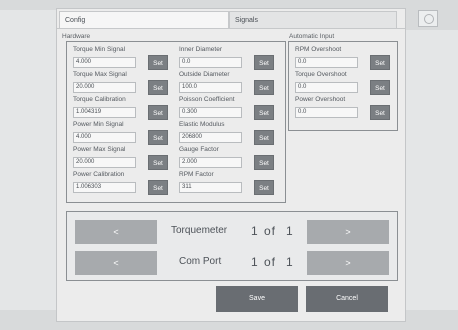 Image resolution: width=458 pixels, height=330 pixels. Describe the element at coordinates (158, 112) in the screenshot. I see `torque-calibration-set-button: Set` at that location.